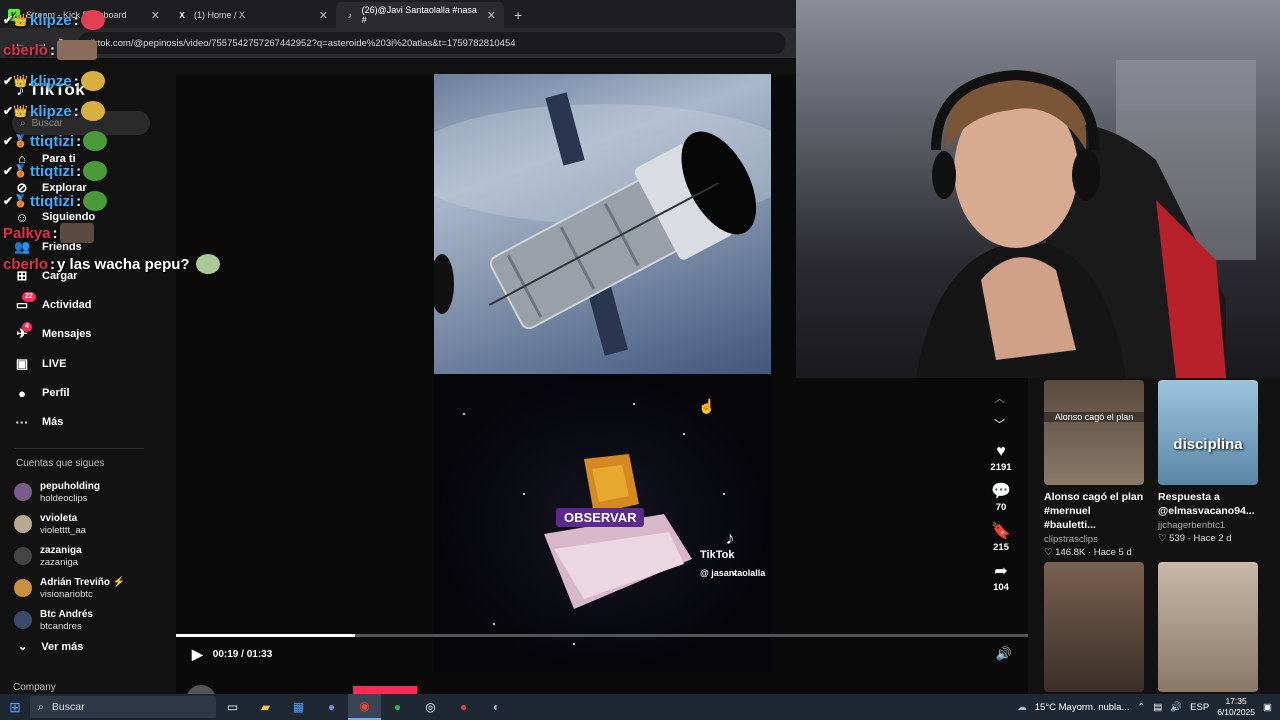  I want to click on following-title: Cuentas que sigues, so click(60, 463).